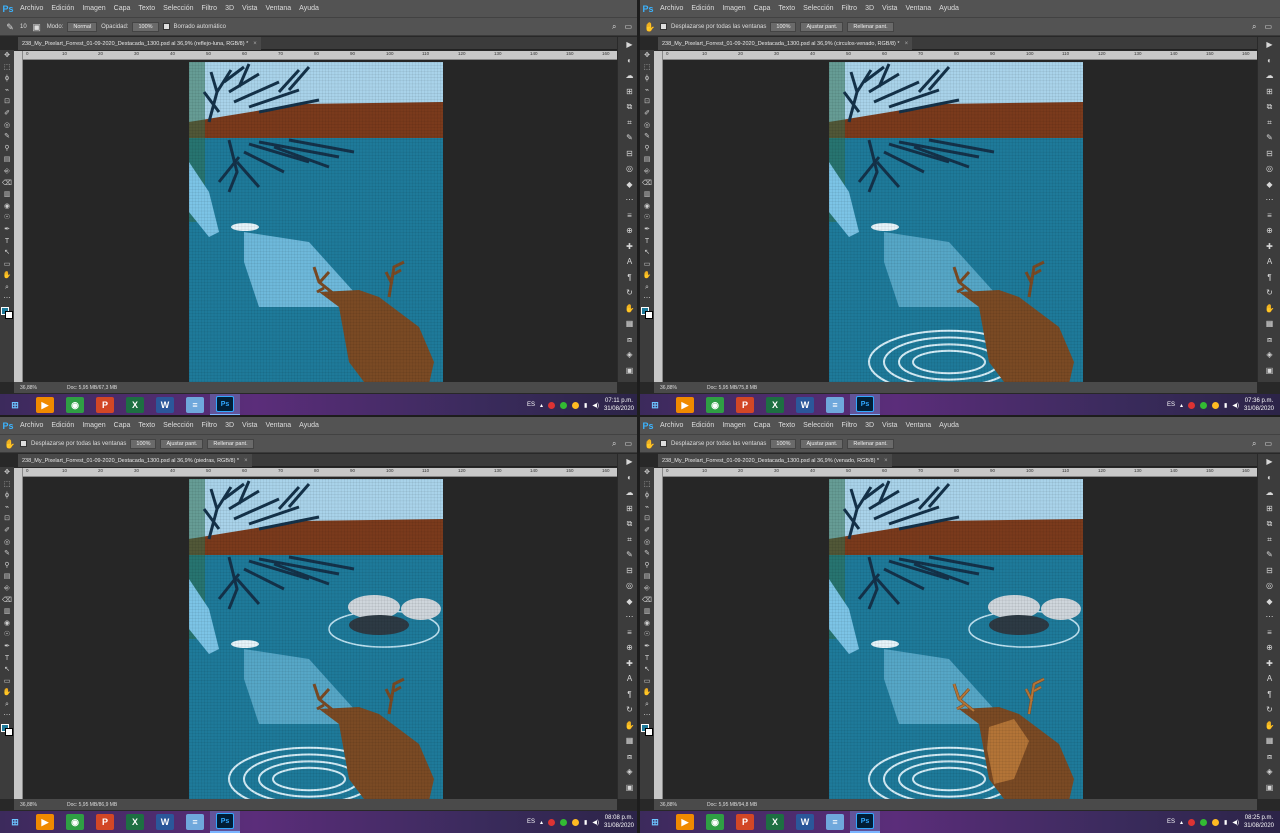  Describe the element at coordinates (1269, 185) in the screenshot. I see `paths-panel-icon: ◆` at that location.